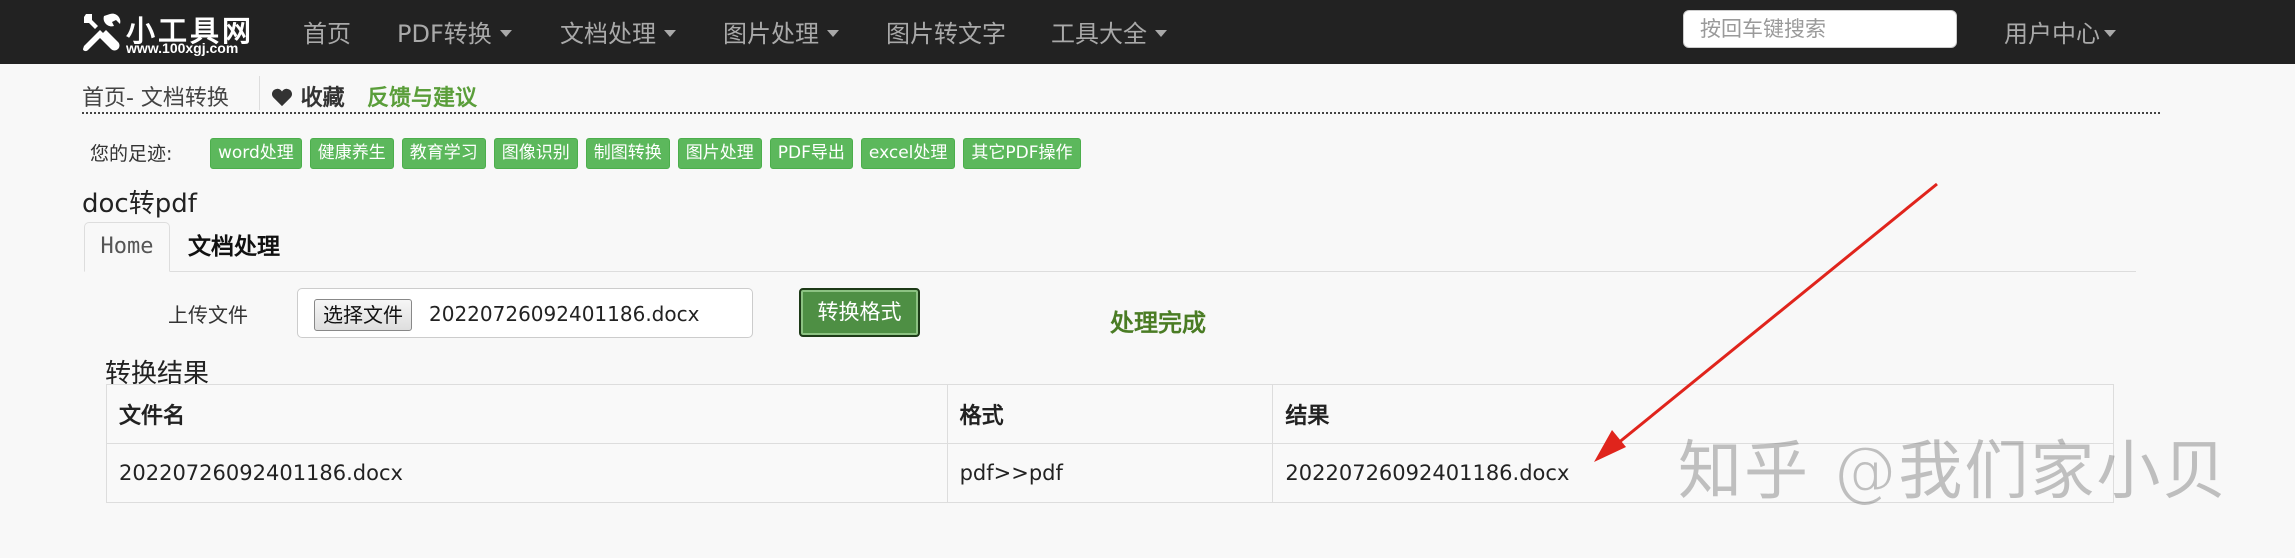 The image size is (2295, 558). What do you see at coordinates (719, 153) in the screenshot?
I see `footprint-tag: 图片处理` at bounding box center [719, 153].